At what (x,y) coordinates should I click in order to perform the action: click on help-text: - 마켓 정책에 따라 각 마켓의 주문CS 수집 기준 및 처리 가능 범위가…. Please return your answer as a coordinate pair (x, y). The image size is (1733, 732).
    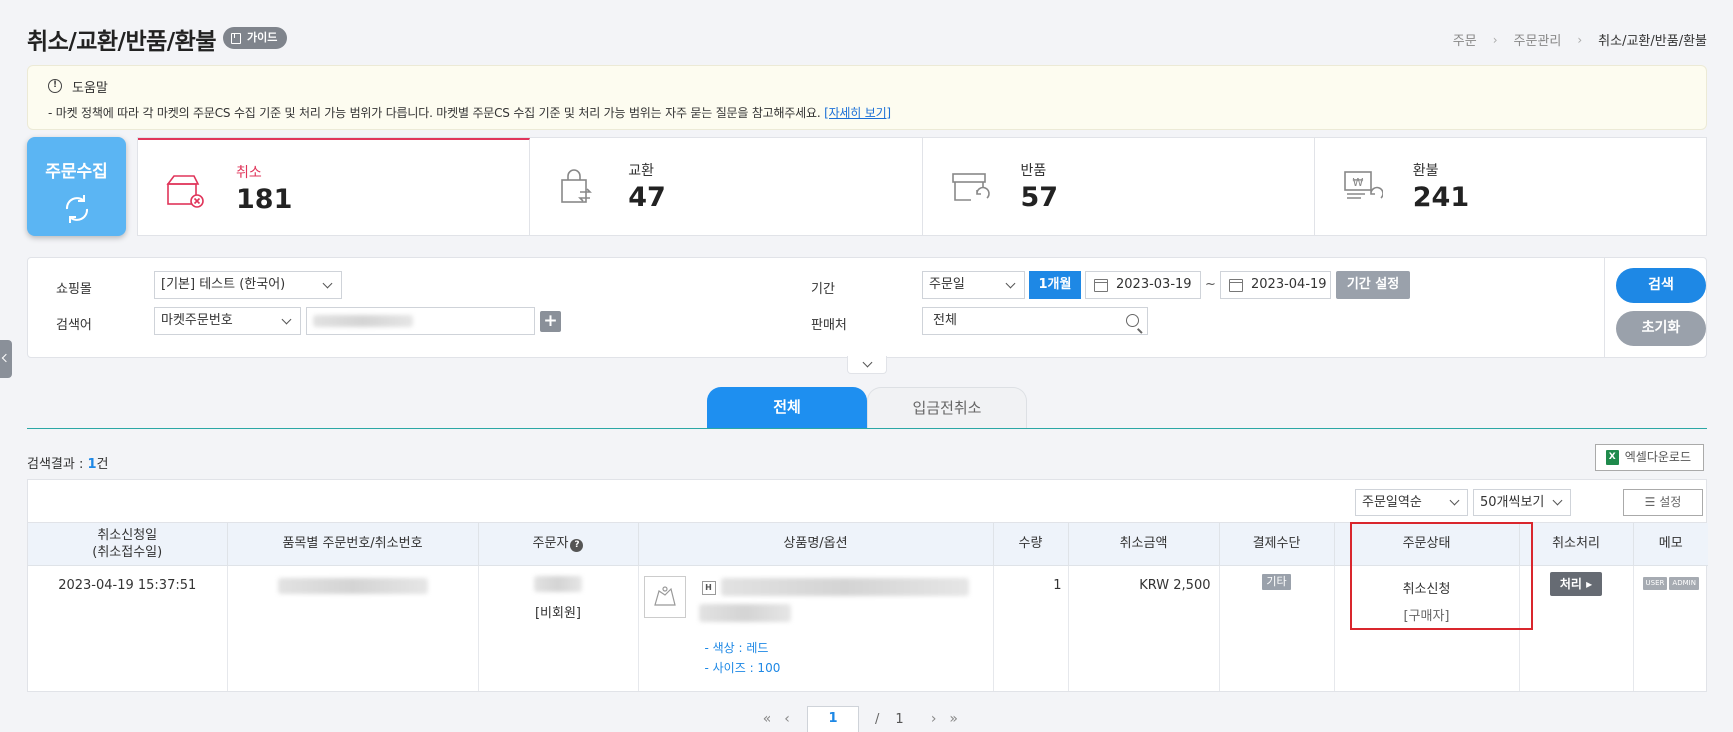
    Looking at the image, I should click on (434, 113).